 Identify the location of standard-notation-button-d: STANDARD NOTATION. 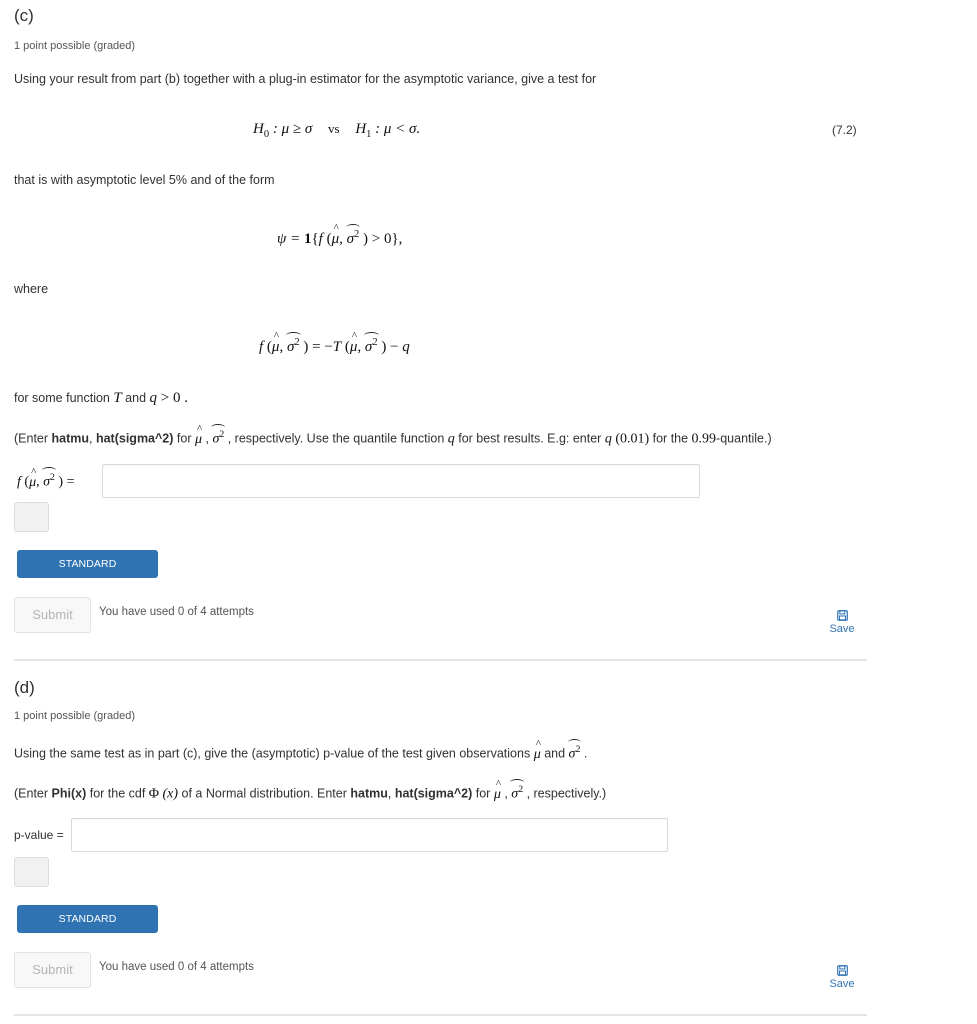
(87, 929).